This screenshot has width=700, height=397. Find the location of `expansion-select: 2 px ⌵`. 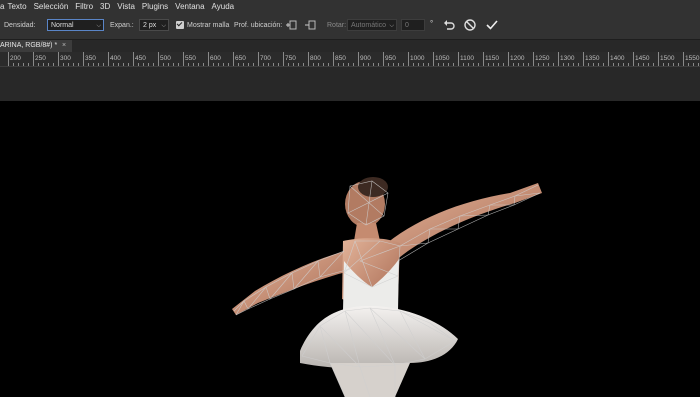

expansion-select: 2 px ⌵ is located at coordinates (154, 25).